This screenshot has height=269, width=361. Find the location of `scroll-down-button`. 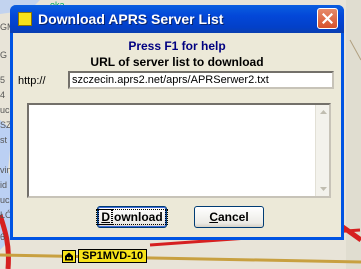

scroll-down-button is located at coordinates (323, 189).